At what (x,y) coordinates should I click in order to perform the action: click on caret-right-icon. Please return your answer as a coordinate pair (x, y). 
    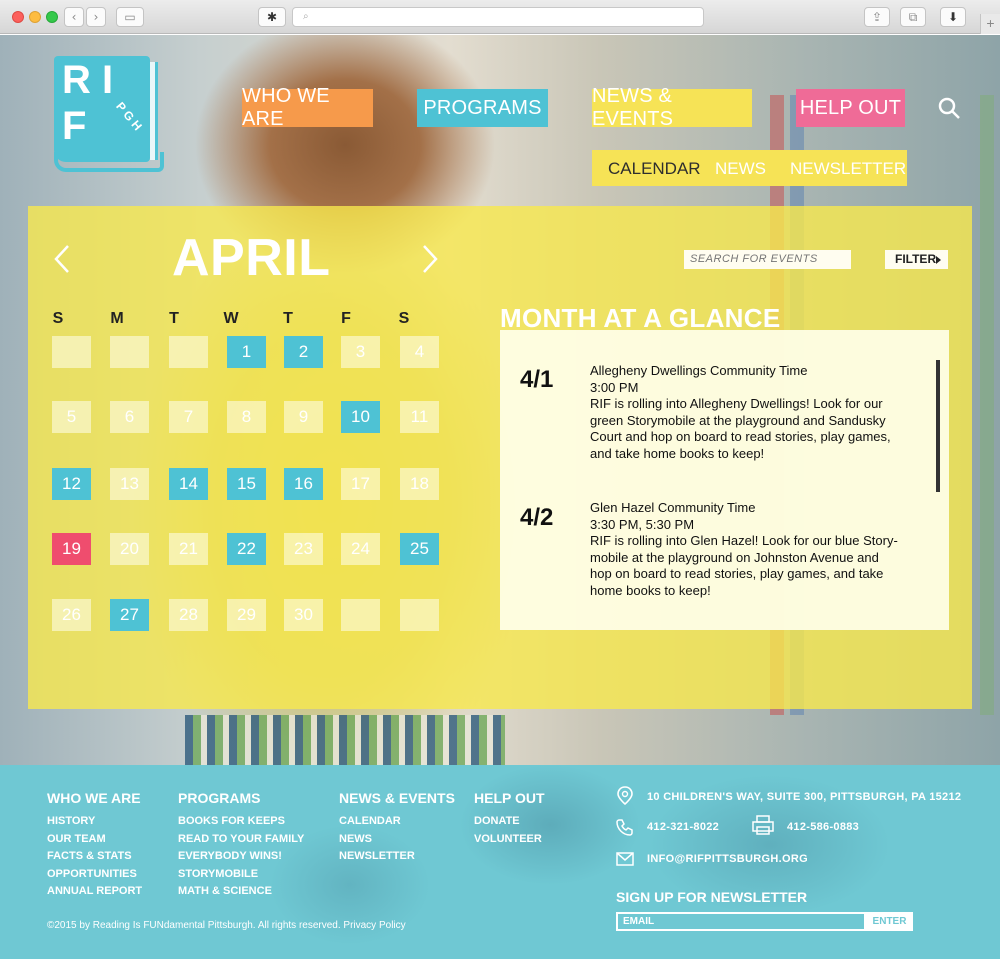
    Looking at the image, I should click on (938, 260).